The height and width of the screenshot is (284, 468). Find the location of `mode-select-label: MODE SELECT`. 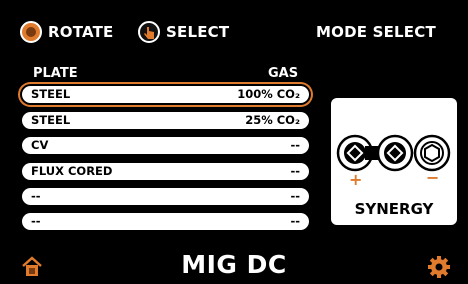

mode-select-label: MODE SELECT is located at coordinates (376, 32).